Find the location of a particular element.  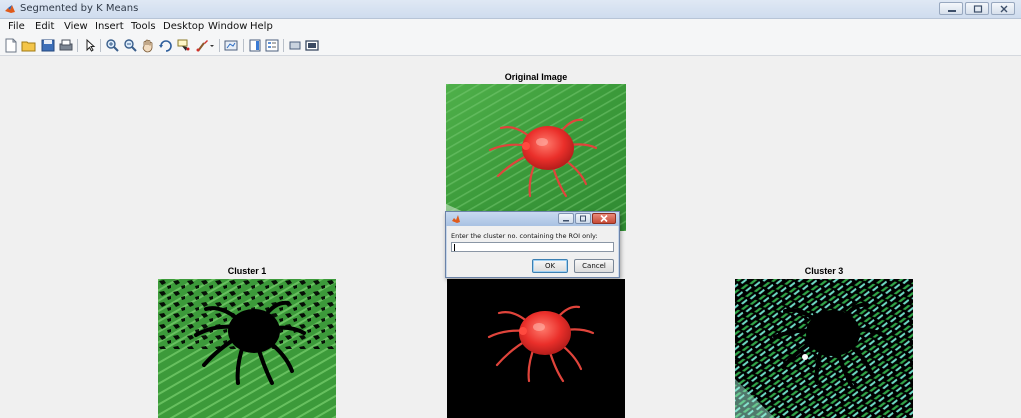

cluster-number-input is located at coordinates (532, 247).